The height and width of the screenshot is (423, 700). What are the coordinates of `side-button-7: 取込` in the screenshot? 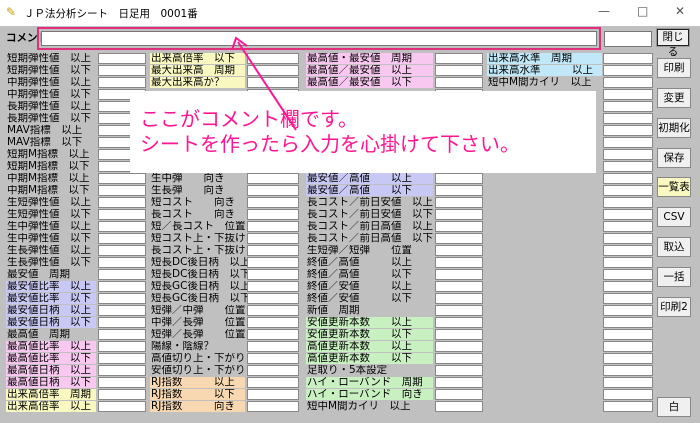 It's located at (674, 247).